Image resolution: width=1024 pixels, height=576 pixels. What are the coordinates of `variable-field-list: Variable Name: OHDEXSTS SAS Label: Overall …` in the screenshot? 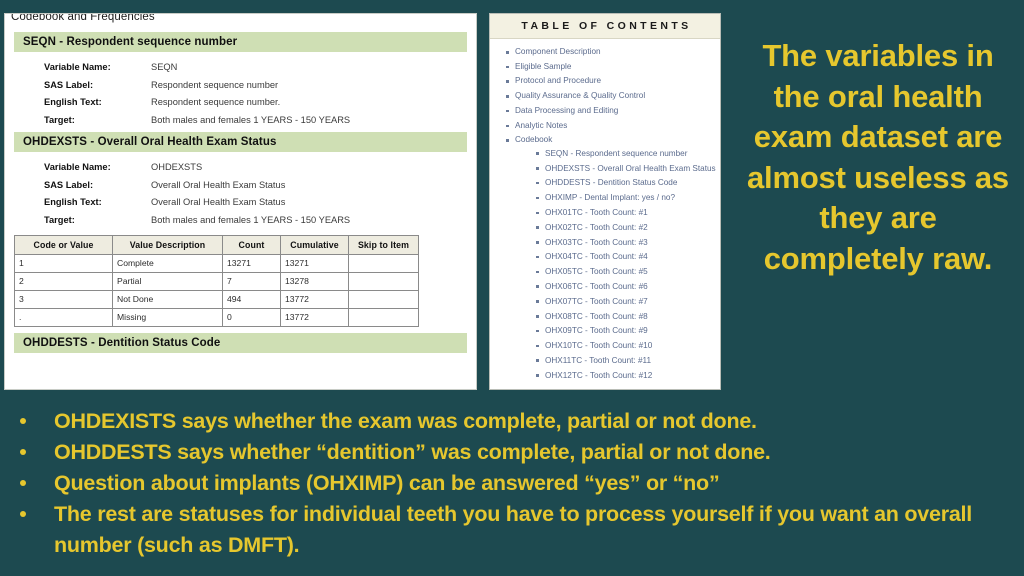 It's located at (240, 194).